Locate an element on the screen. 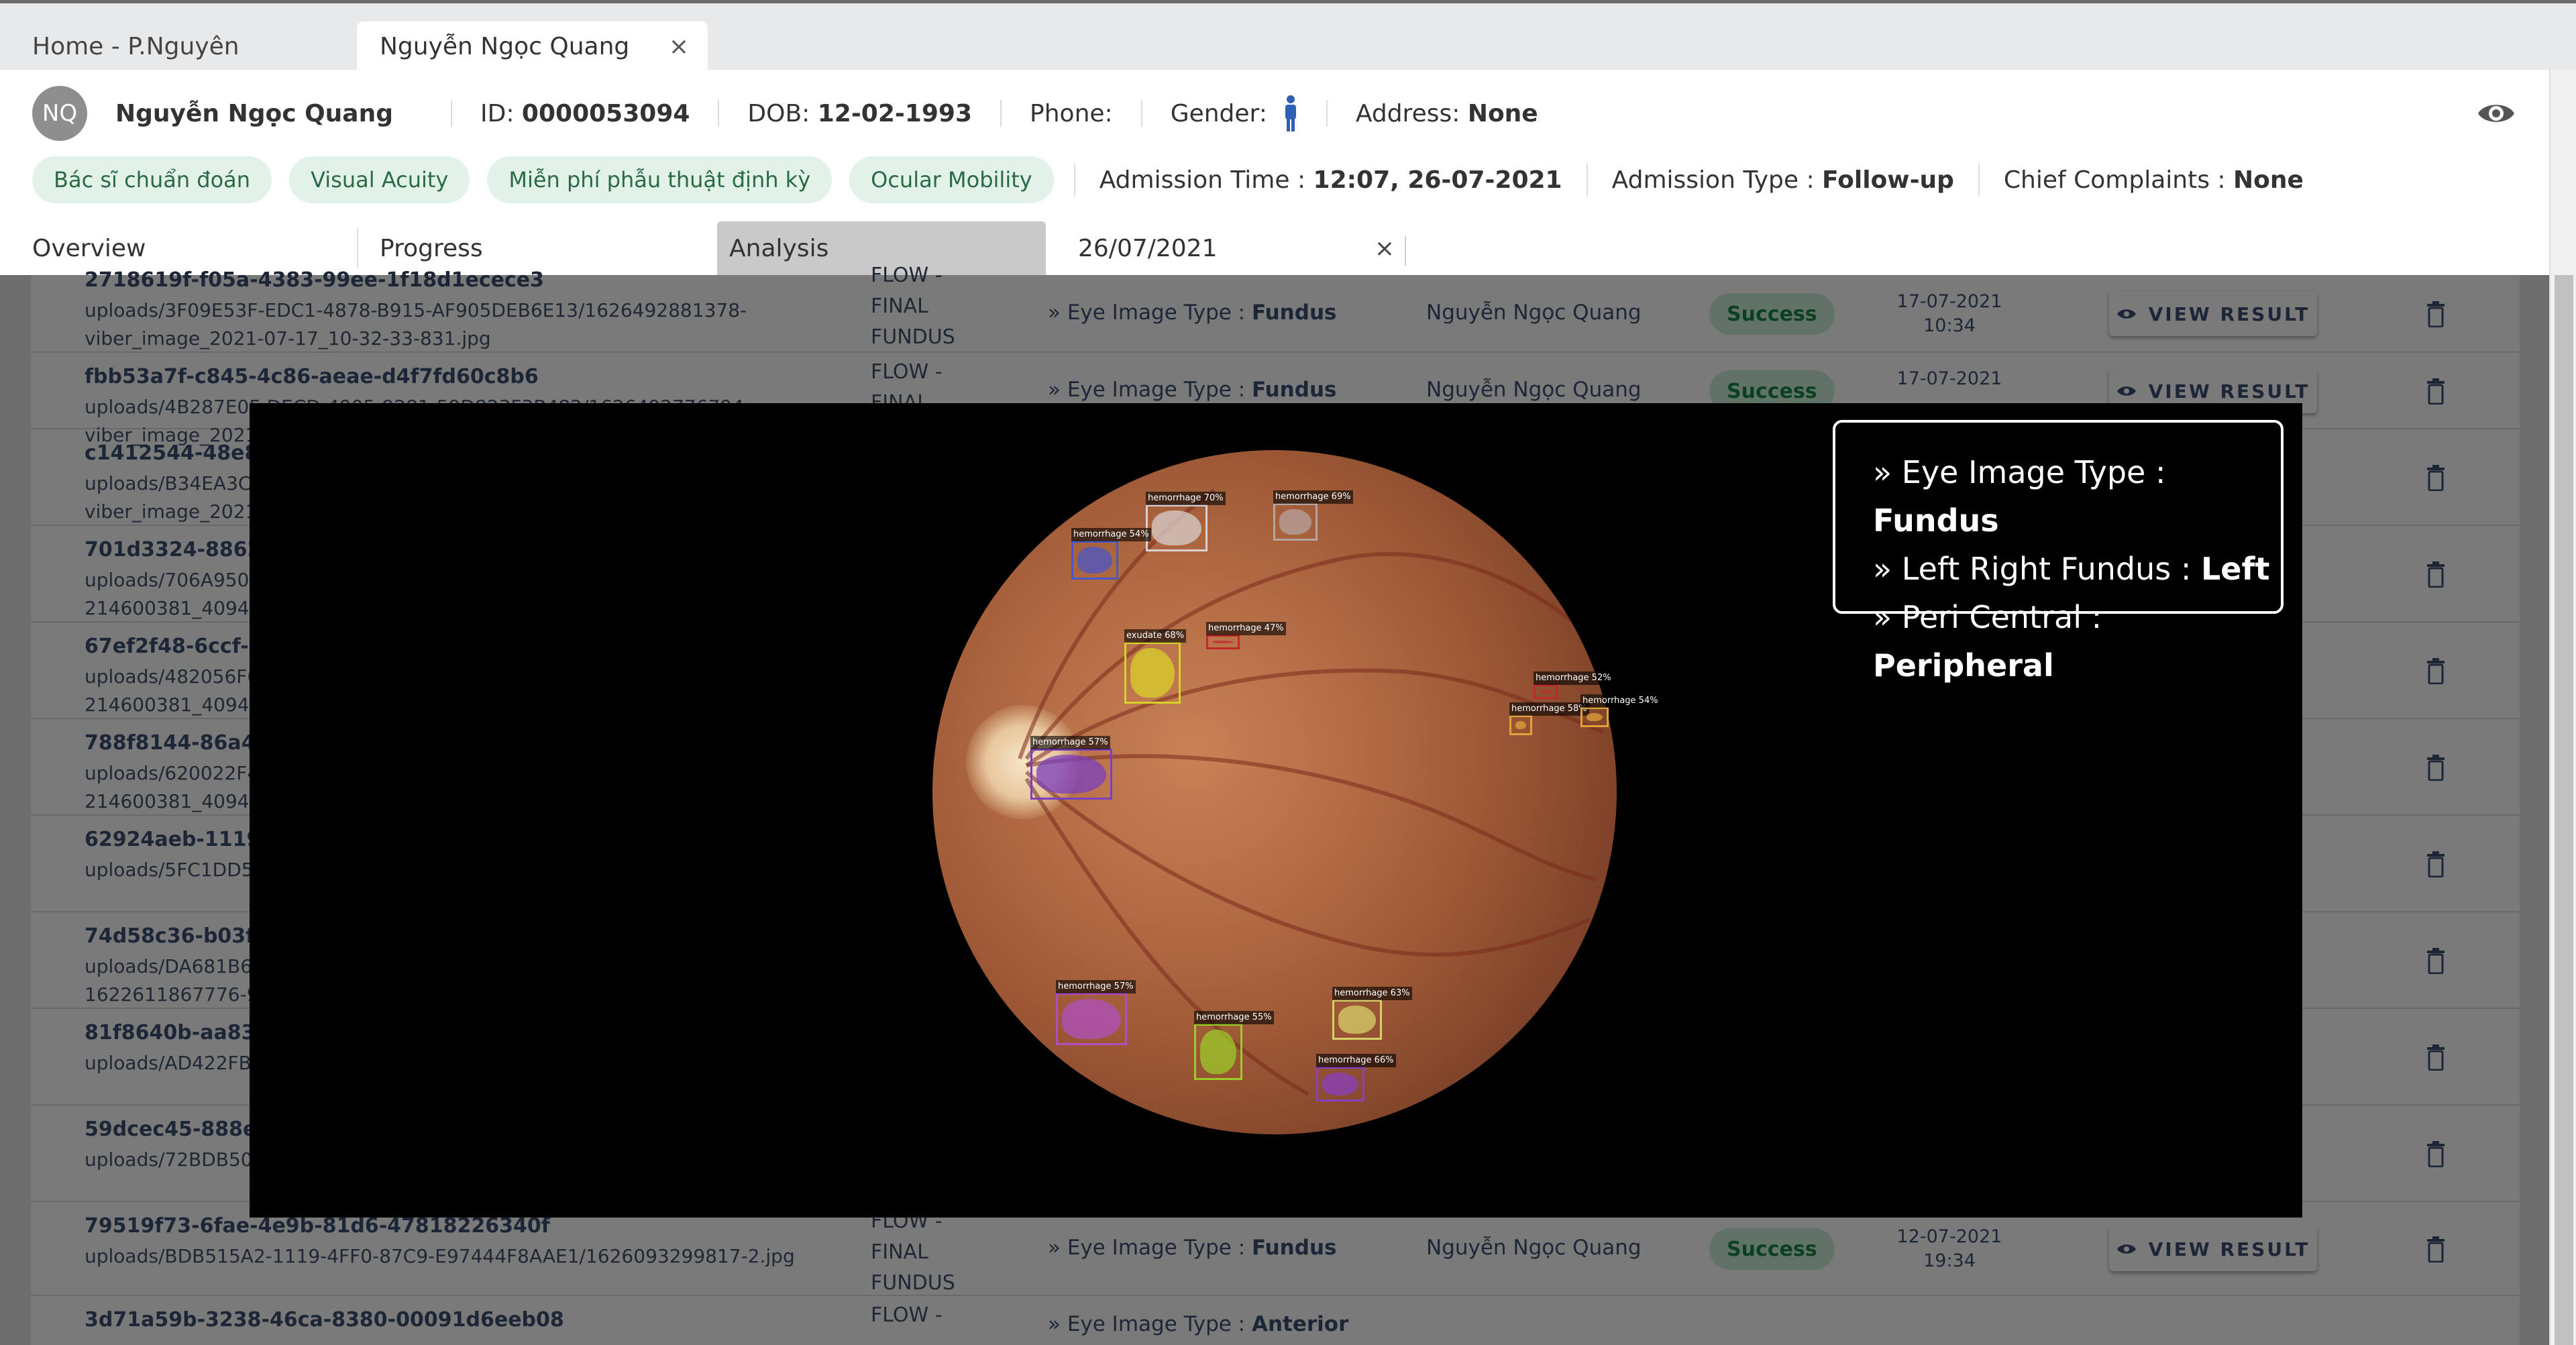 This screenshot has width=2576, height=1345. tab-home-label: Home - P.Nguyên is located at coordinates (135, 46).